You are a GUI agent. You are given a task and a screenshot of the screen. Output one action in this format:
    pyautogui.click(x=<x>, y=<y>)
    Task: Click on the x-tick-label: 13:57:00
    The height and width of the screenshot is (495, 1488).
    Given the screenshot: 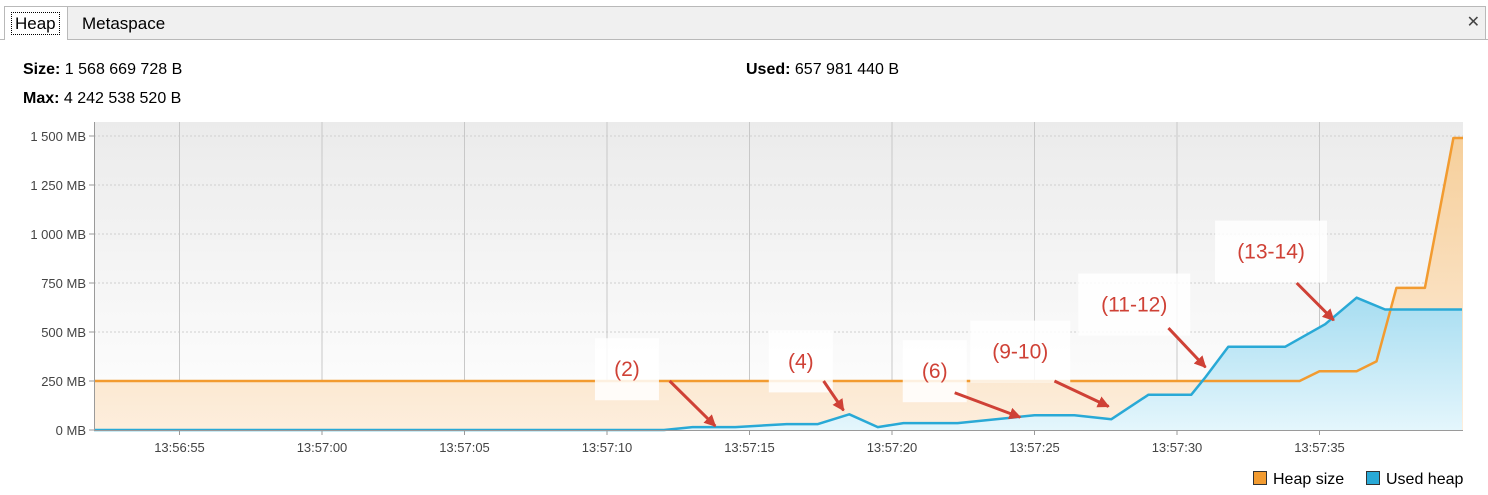 What is the action you would take?
    pyautogui.click(x=322, y=447)
    